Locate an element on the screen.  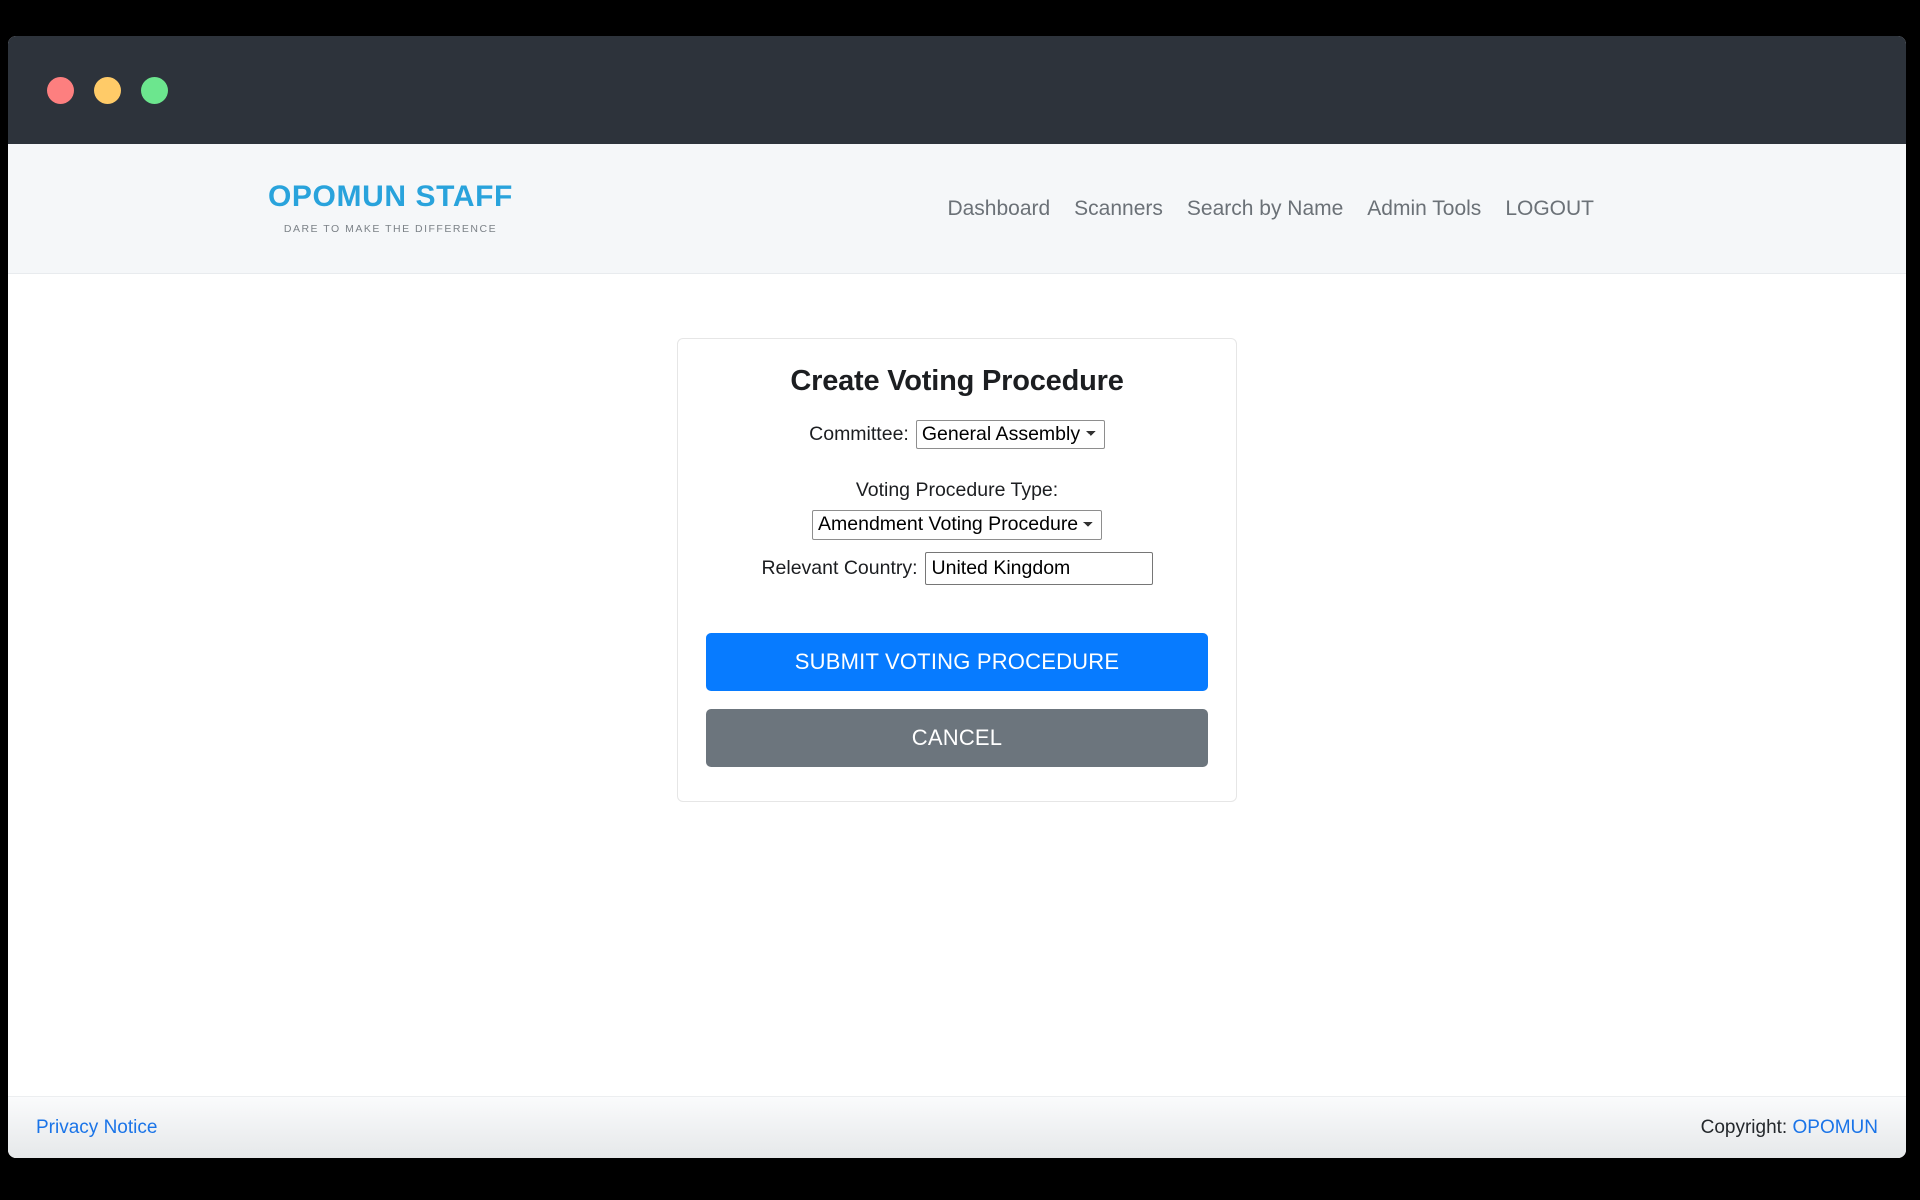
copyright-block: Copyright: OPOMUN is located at coordinates (1789, 1128).